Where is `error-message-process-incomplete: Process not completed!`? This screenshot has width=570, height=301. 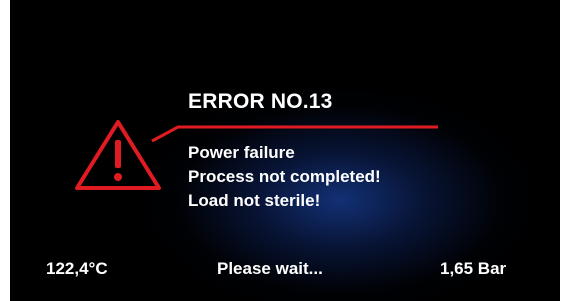 error-message-process-incomplete: Process not completed! is located at coordinates (284, 176).